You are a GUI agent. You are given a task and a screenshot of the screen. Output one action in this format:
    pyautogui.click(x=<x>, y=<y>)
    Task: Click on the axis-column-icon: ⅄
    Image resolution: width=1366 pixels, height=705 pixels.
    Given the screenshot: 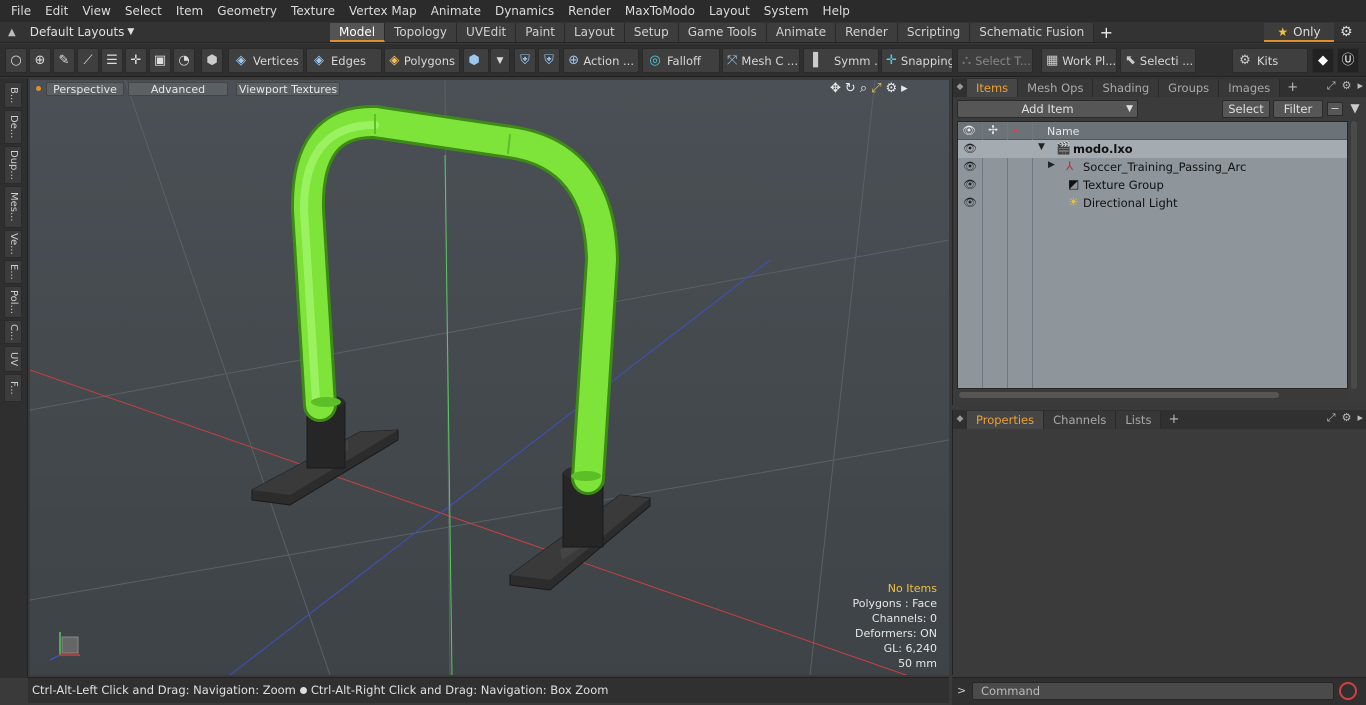 What is the action you would take?
    pyautogui.click(x=1015, y=130)
    